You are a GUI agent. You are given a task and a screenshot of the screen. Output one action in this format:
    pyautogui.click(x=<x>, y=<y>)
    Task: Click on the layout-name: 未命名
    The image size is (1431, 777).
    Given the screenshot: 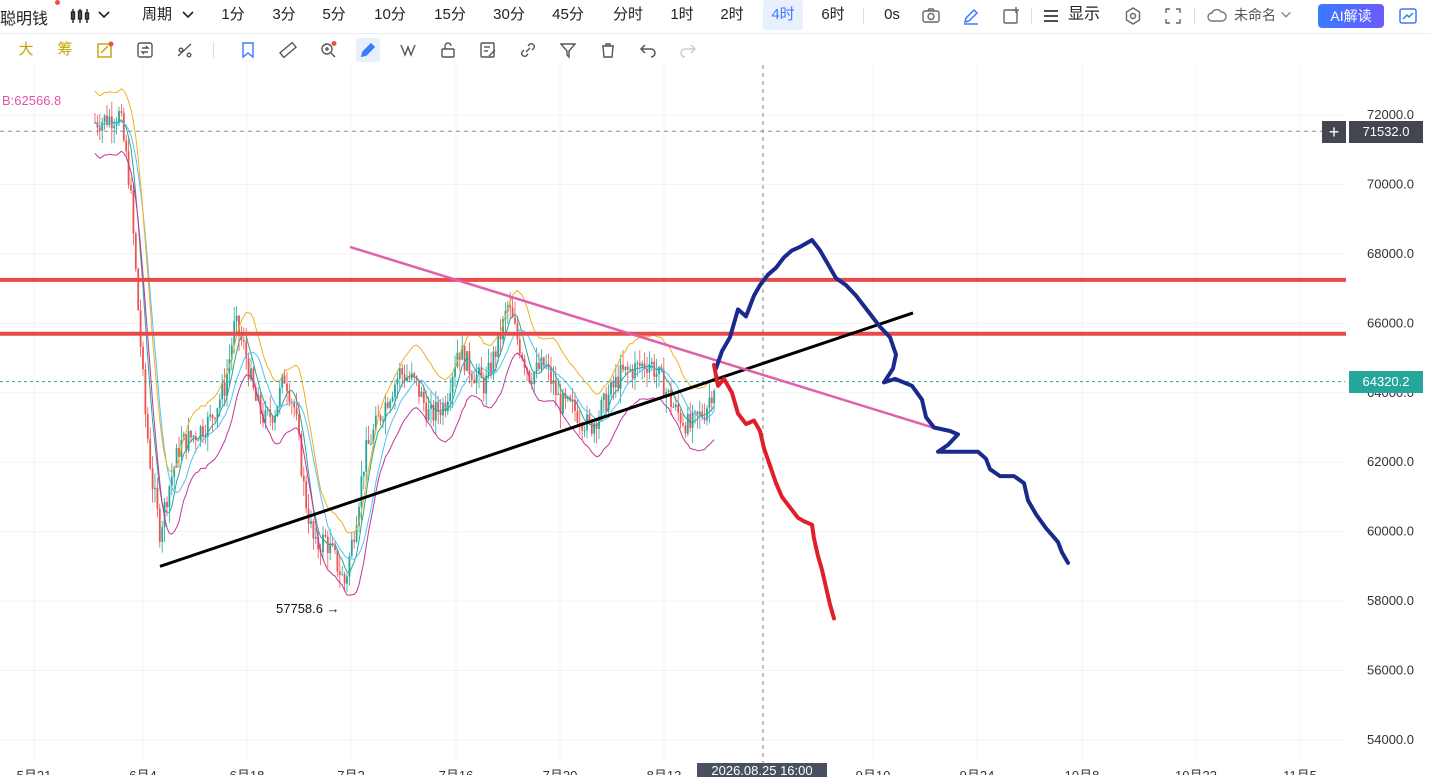 What is the action you would take?
    pyautogui.click(x=1255, y=15)
    